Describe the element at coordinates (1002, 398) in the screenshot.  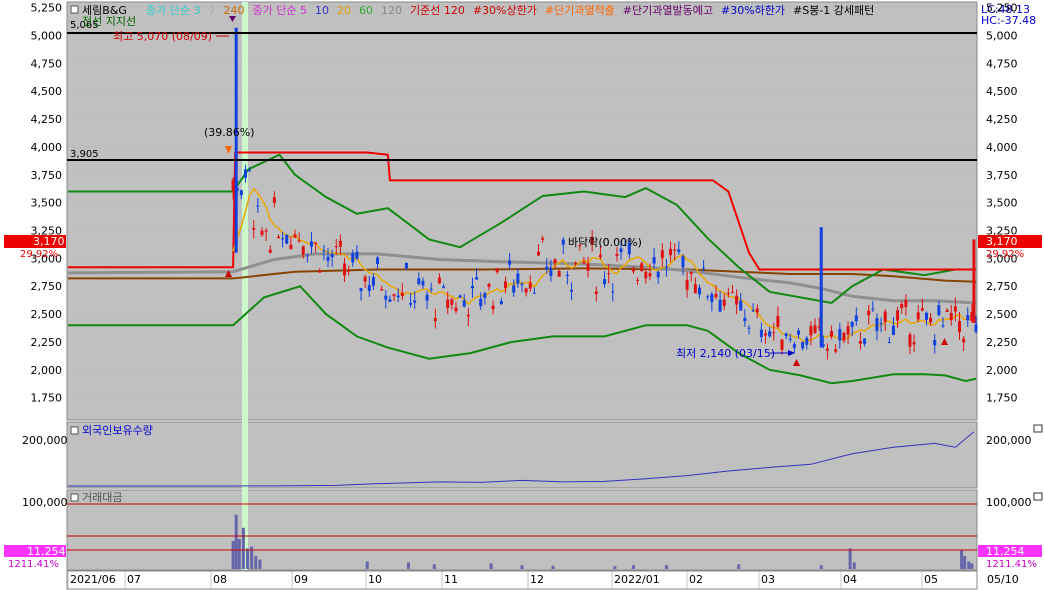
I see `price-tick-right: 1,750` at that location.